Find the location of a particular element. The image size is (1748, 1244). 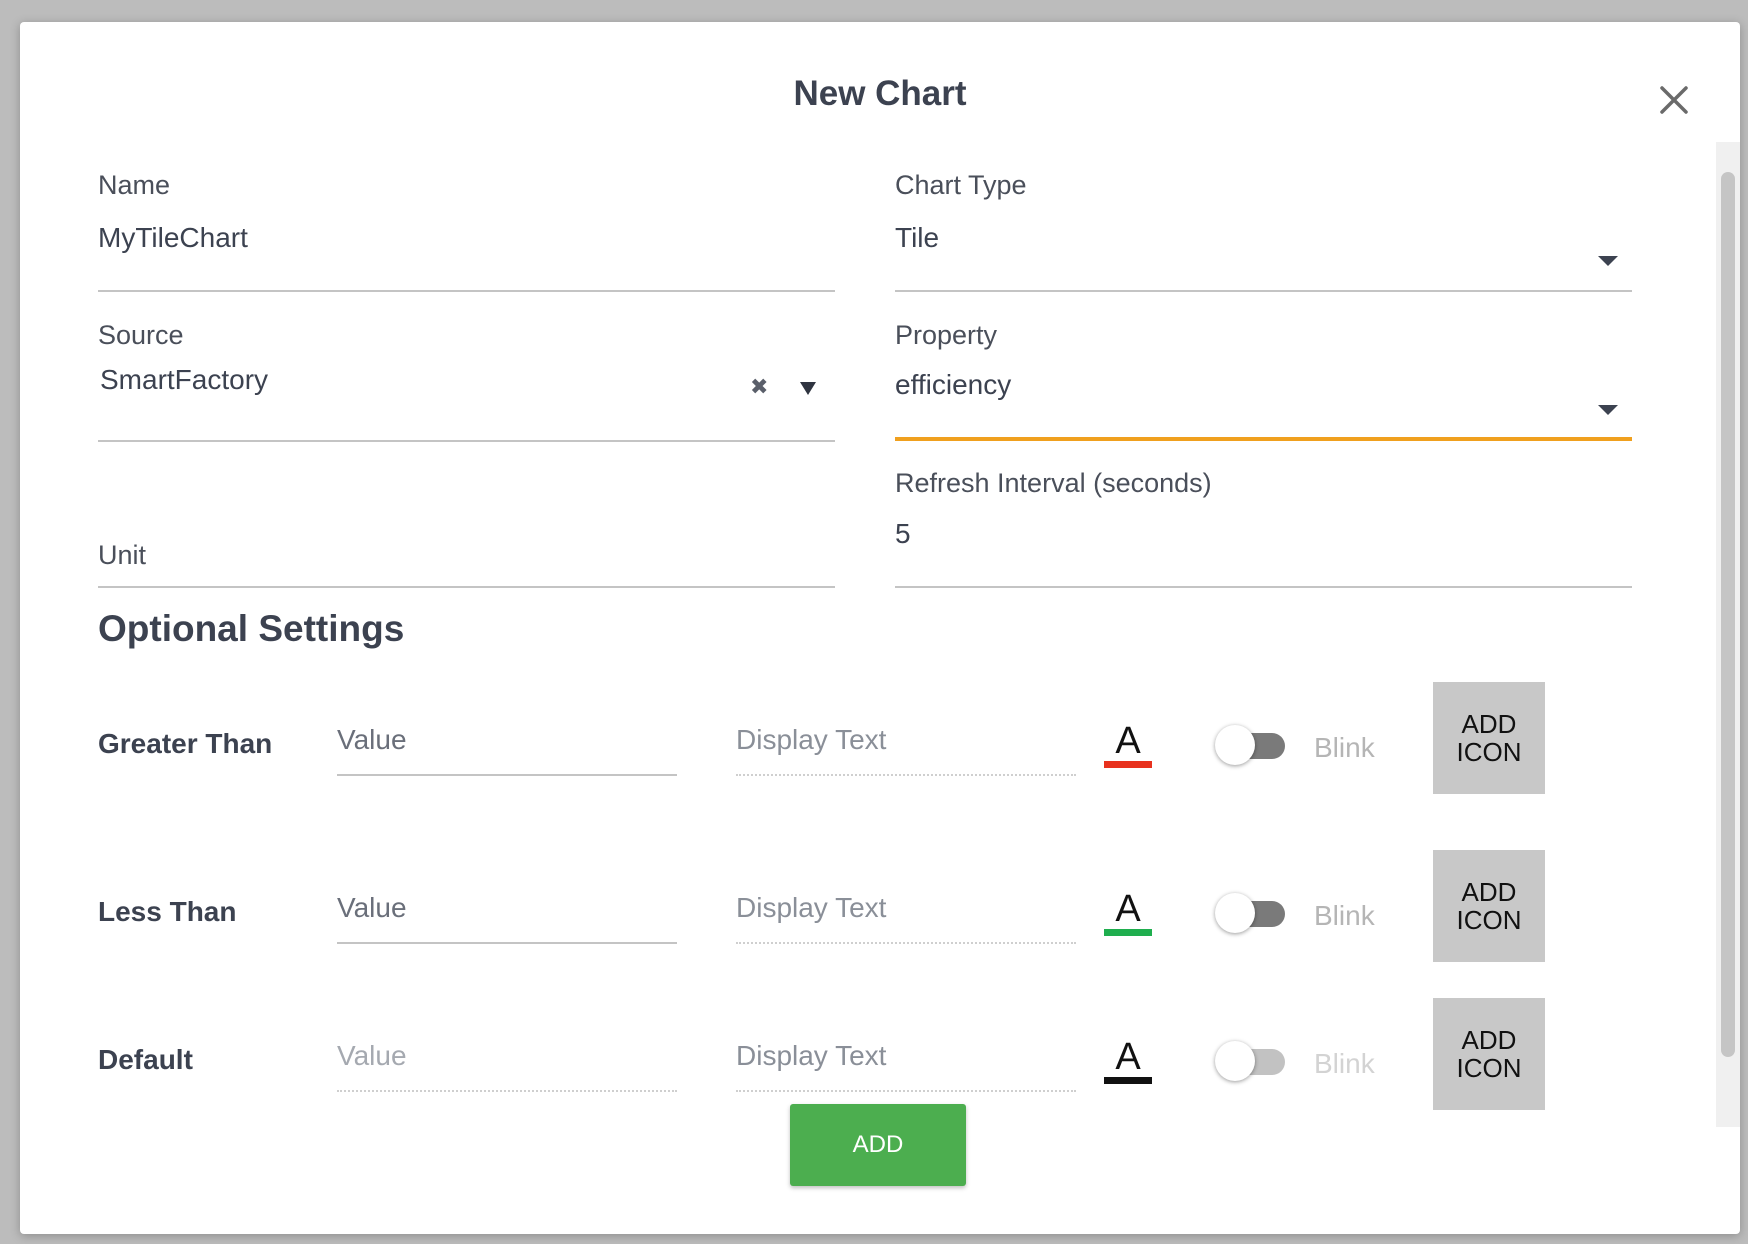

property-select: Property efficiency is located at coordinates (1263, 382).